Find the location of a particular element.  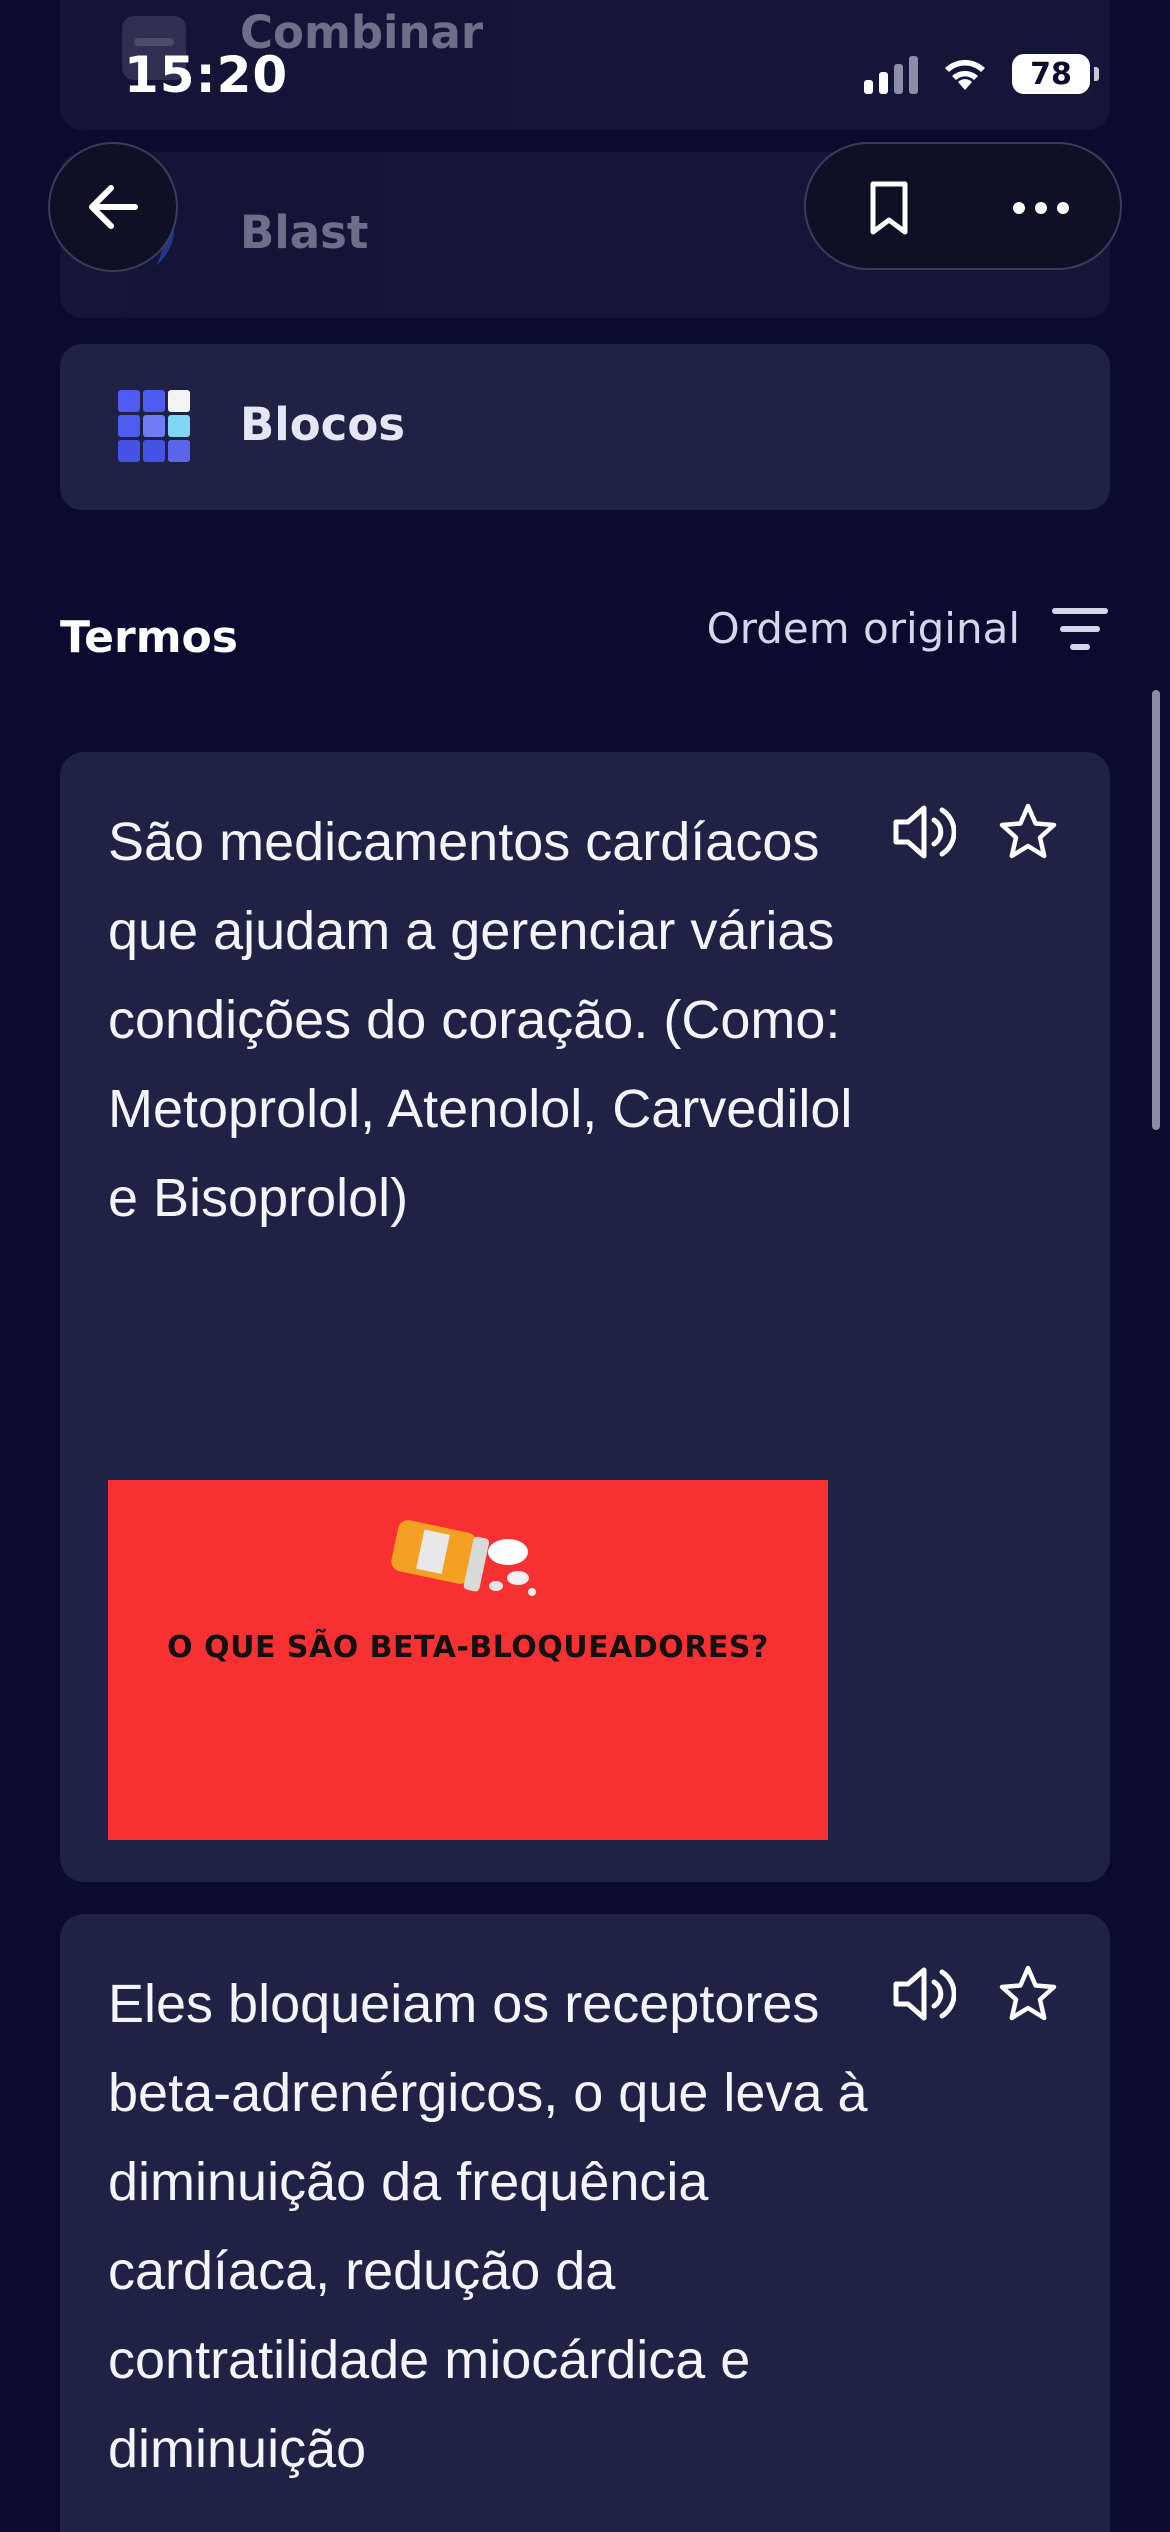

sort-dropdown: Ordem original is located at coordinates (908, 628).